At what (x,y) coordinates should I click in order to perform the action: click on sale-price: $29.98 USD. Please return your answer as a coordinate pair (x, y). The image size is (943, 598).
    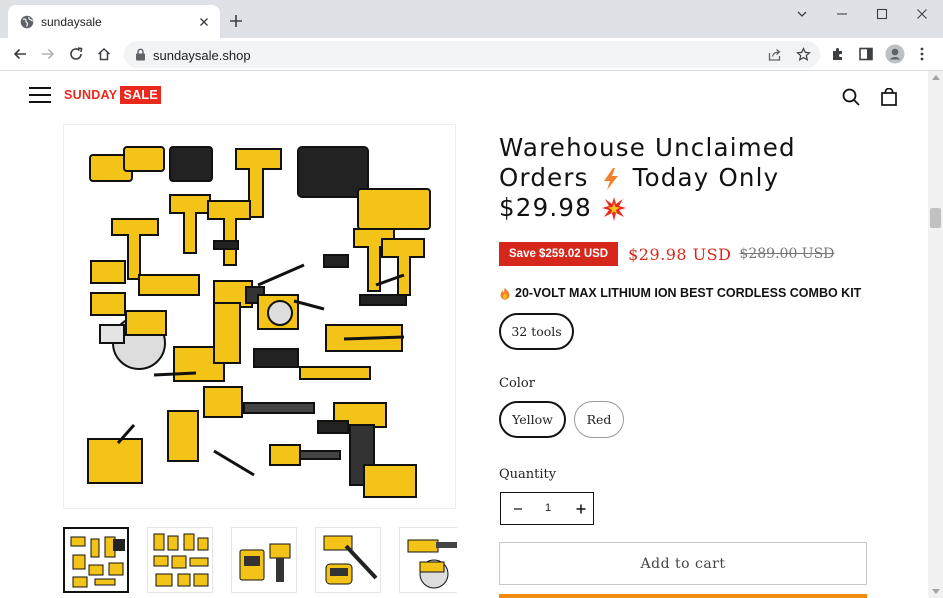
    Looking at the image, I should click on (680, 254).